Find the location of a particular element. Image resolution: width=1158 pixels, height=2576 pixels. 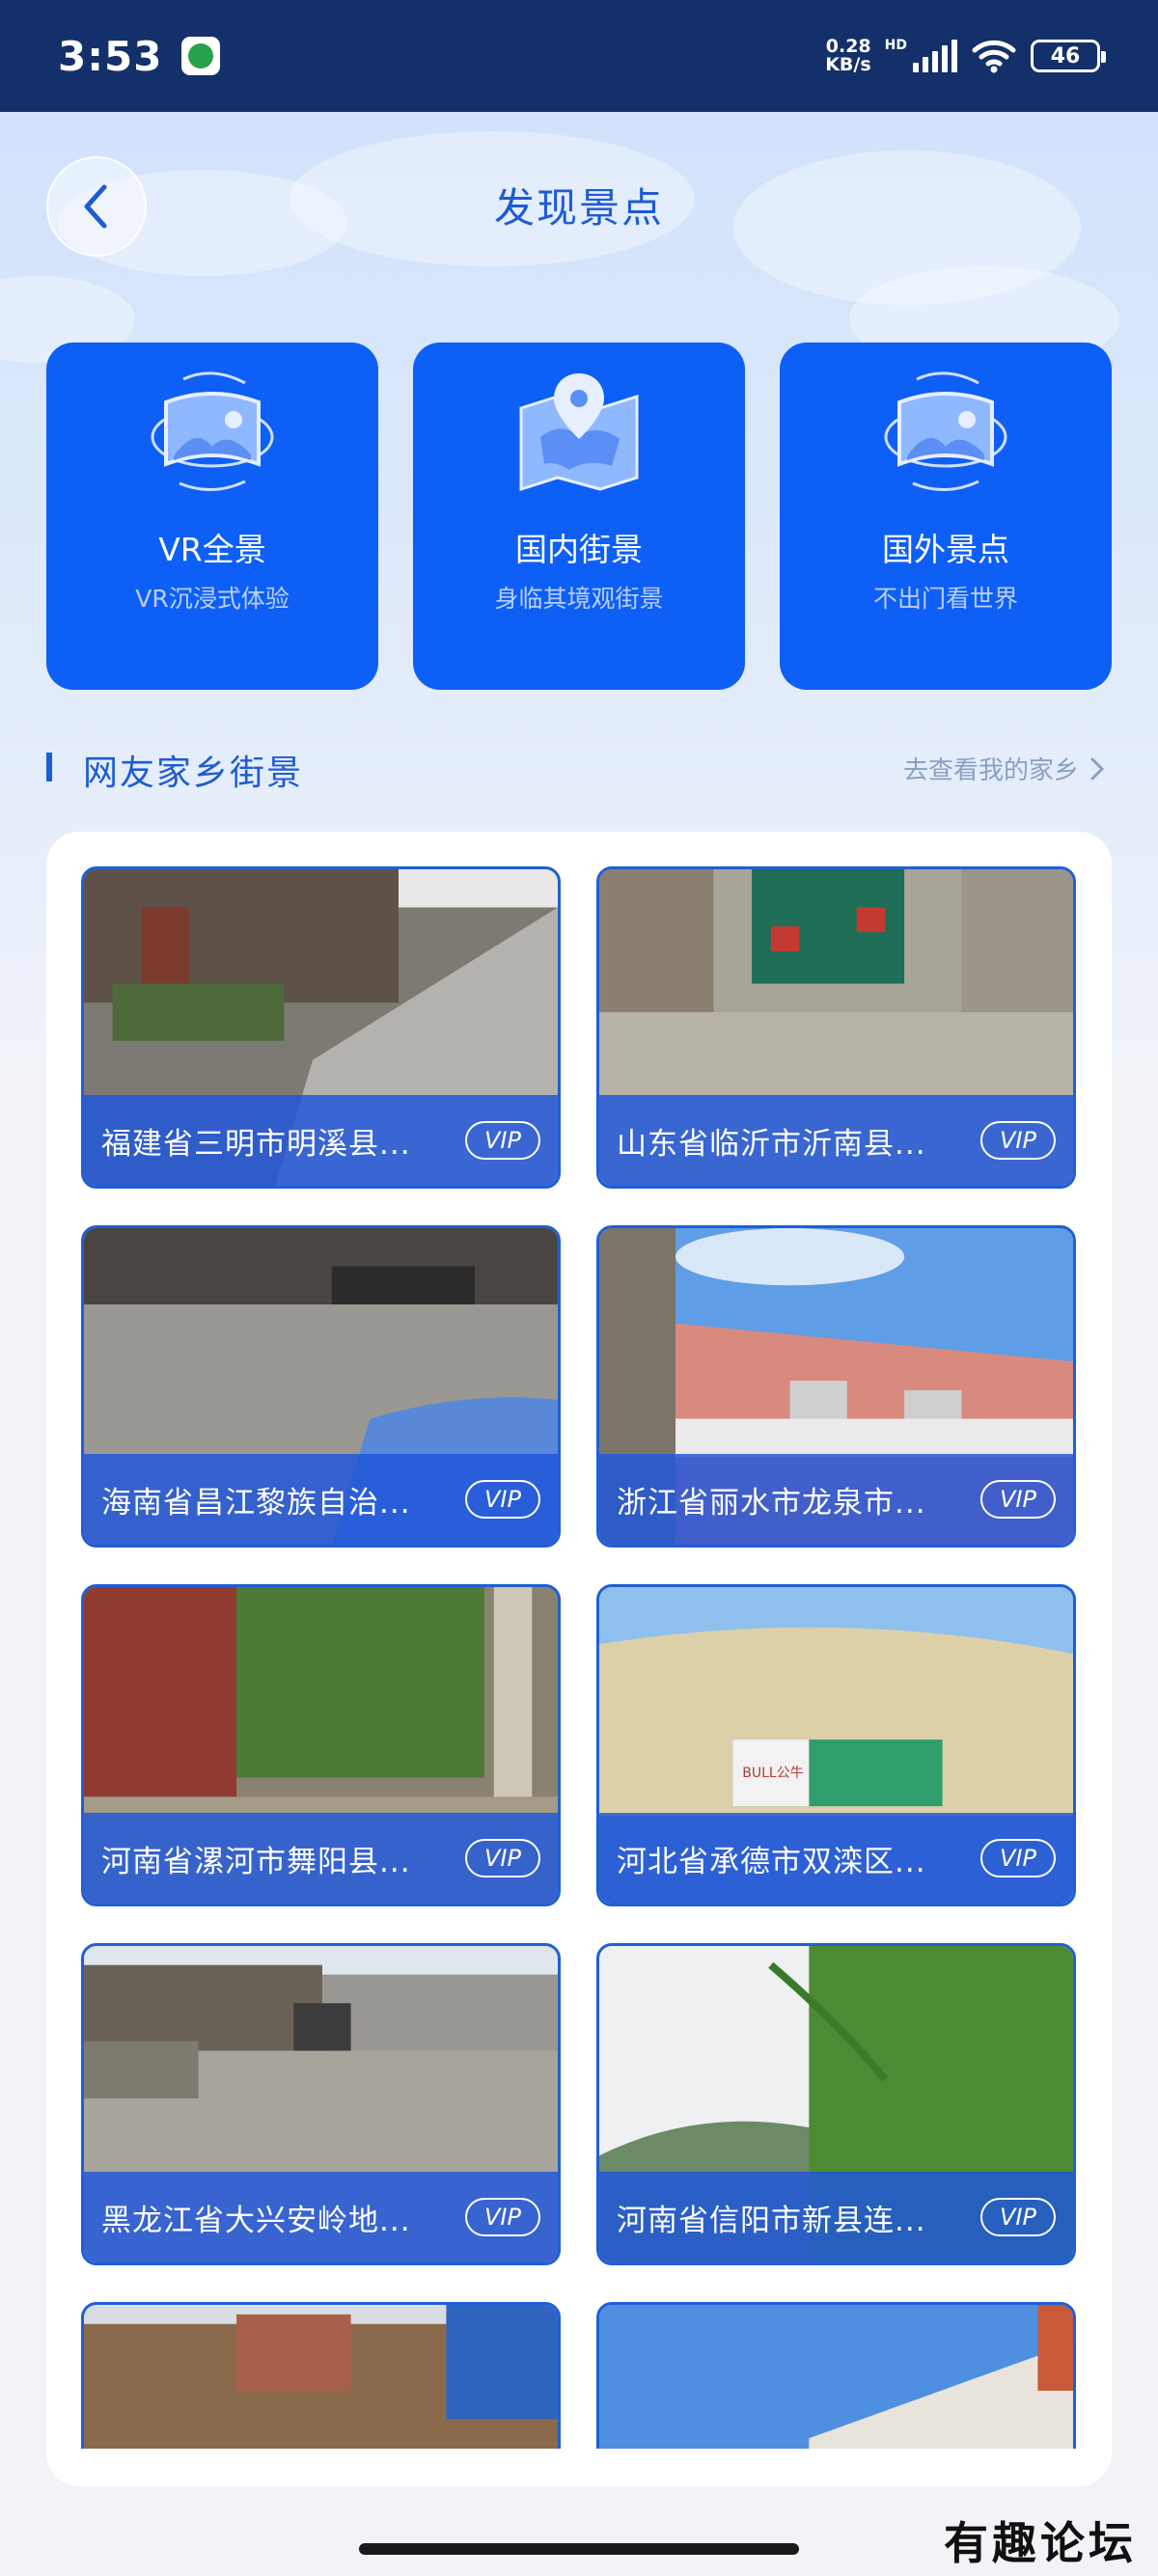

streetview-card: BULL公牛 河北省承德市双滦区... VIP is located at coordinates (836, 1745).